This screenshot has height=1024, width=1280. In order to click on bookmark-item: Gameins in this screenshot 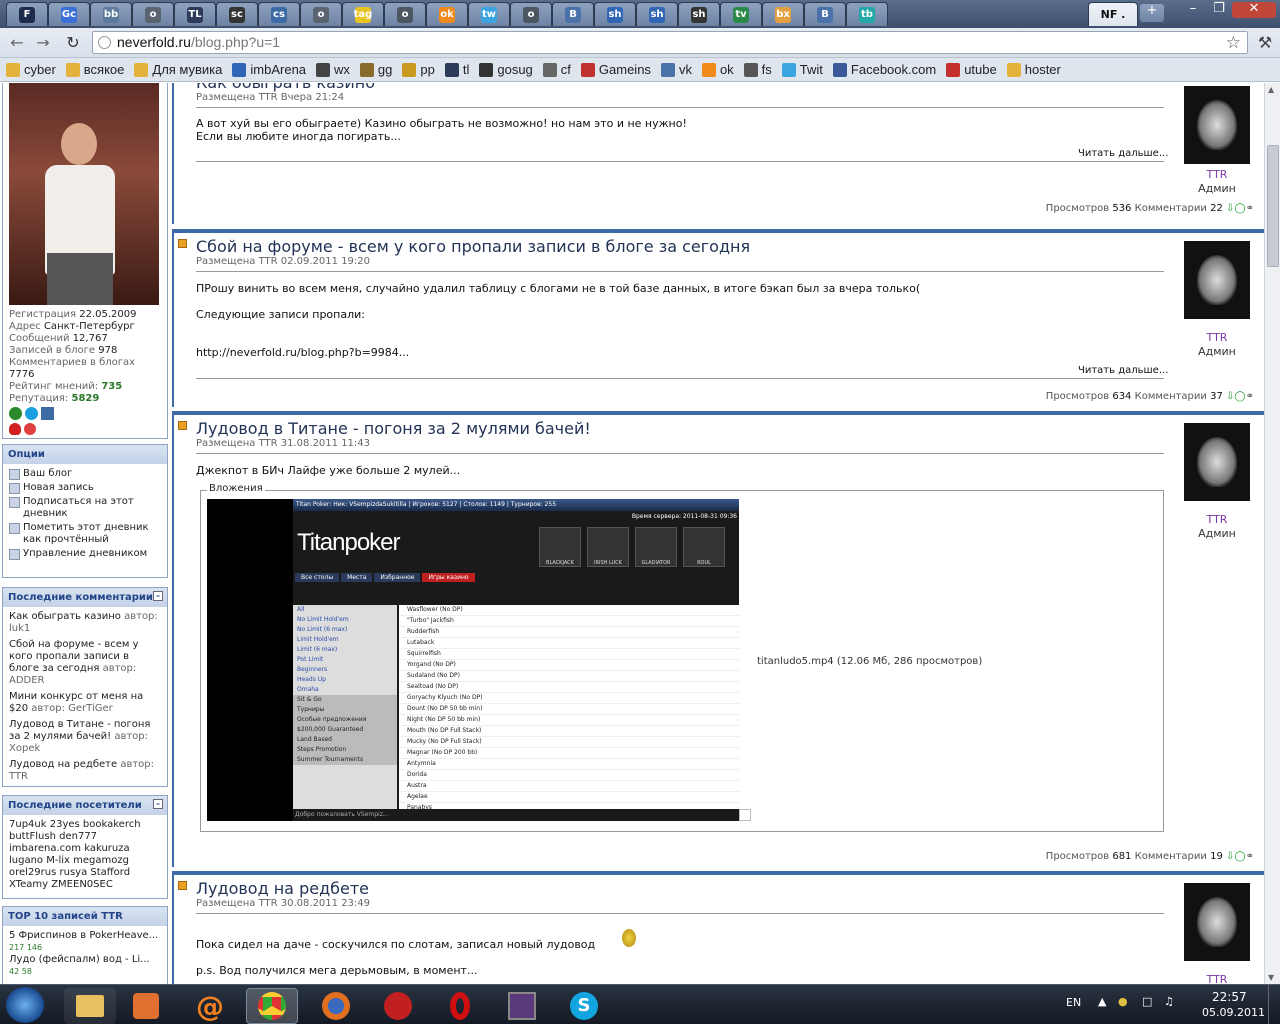, I will do `click(615, 69)`.